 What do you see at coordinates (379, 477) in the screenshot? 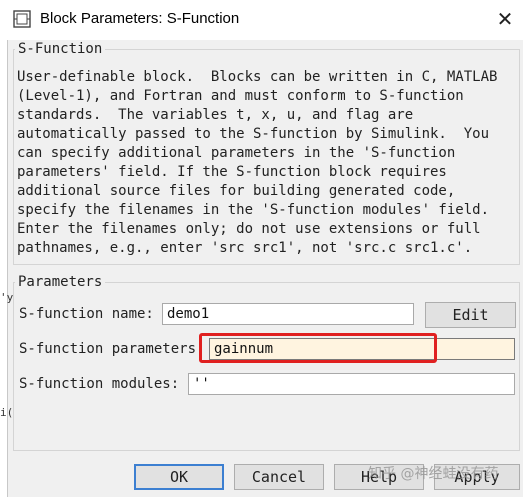
I see `help-button: Help` at bounding box center [379, 477].